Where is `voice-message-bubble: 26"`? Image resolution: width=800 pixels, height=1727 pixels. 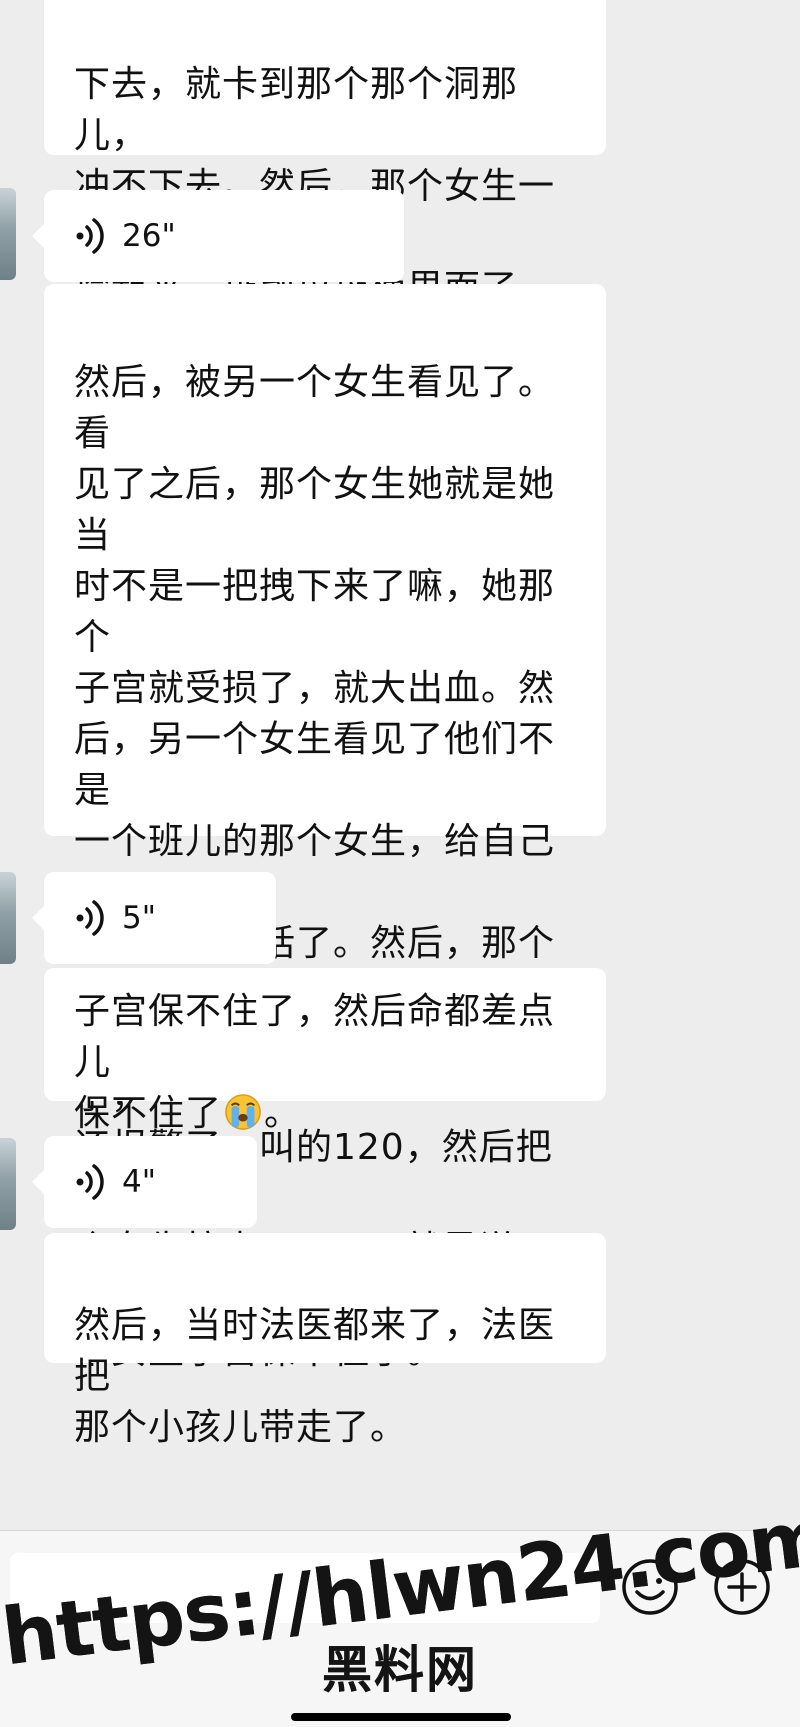 voice-message-bubble: 26" is located at coordinates (218, 236).